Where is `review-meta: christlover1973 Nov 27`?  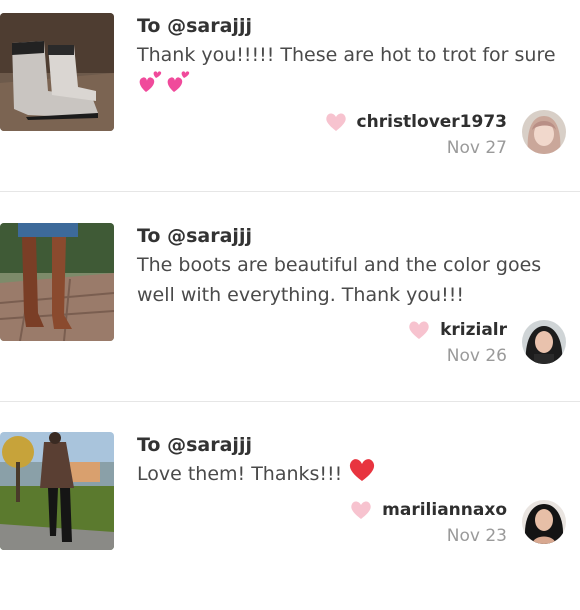 review-meta: christlover1973 Nov 27 is located at coordinates (416, 135).